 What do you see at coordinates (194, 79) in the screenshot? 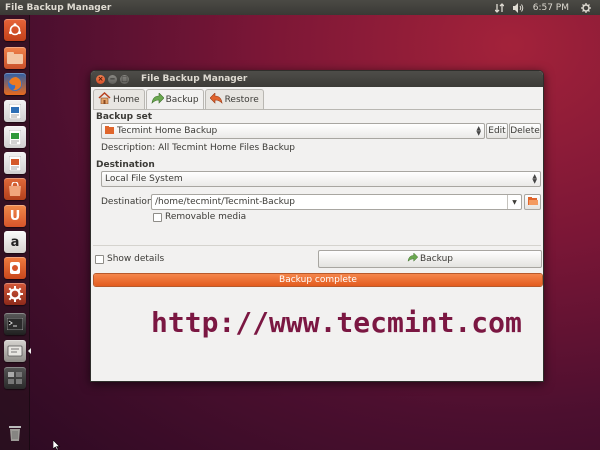
I see `window-title: File Backup Manager` at bounding box center [194, 79].